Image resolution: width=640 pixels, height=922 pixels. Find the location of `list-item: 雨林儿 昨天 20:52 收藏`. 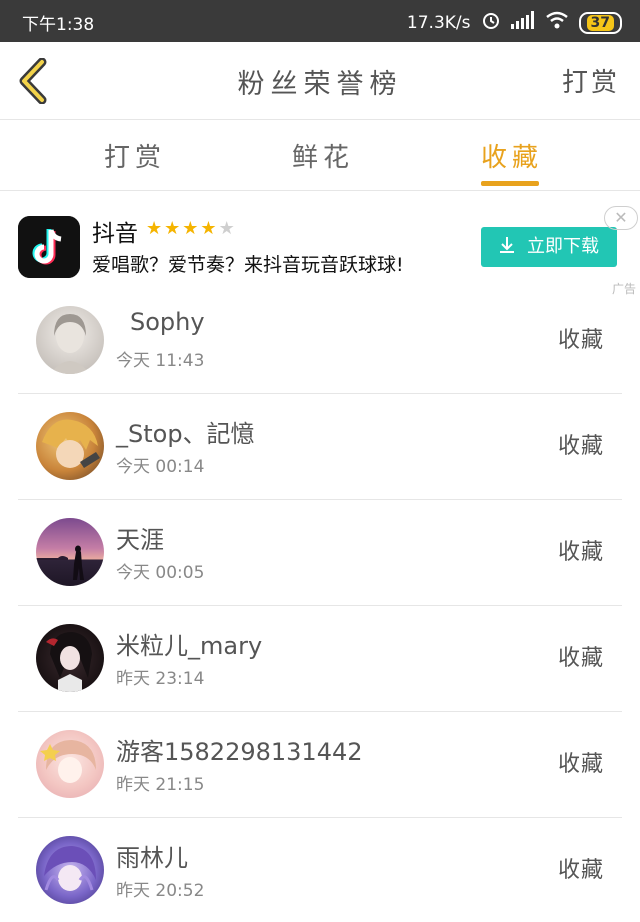

list-item: 雨林儿 昨天 20:52 收藏 is located at coordinates (320, 870).